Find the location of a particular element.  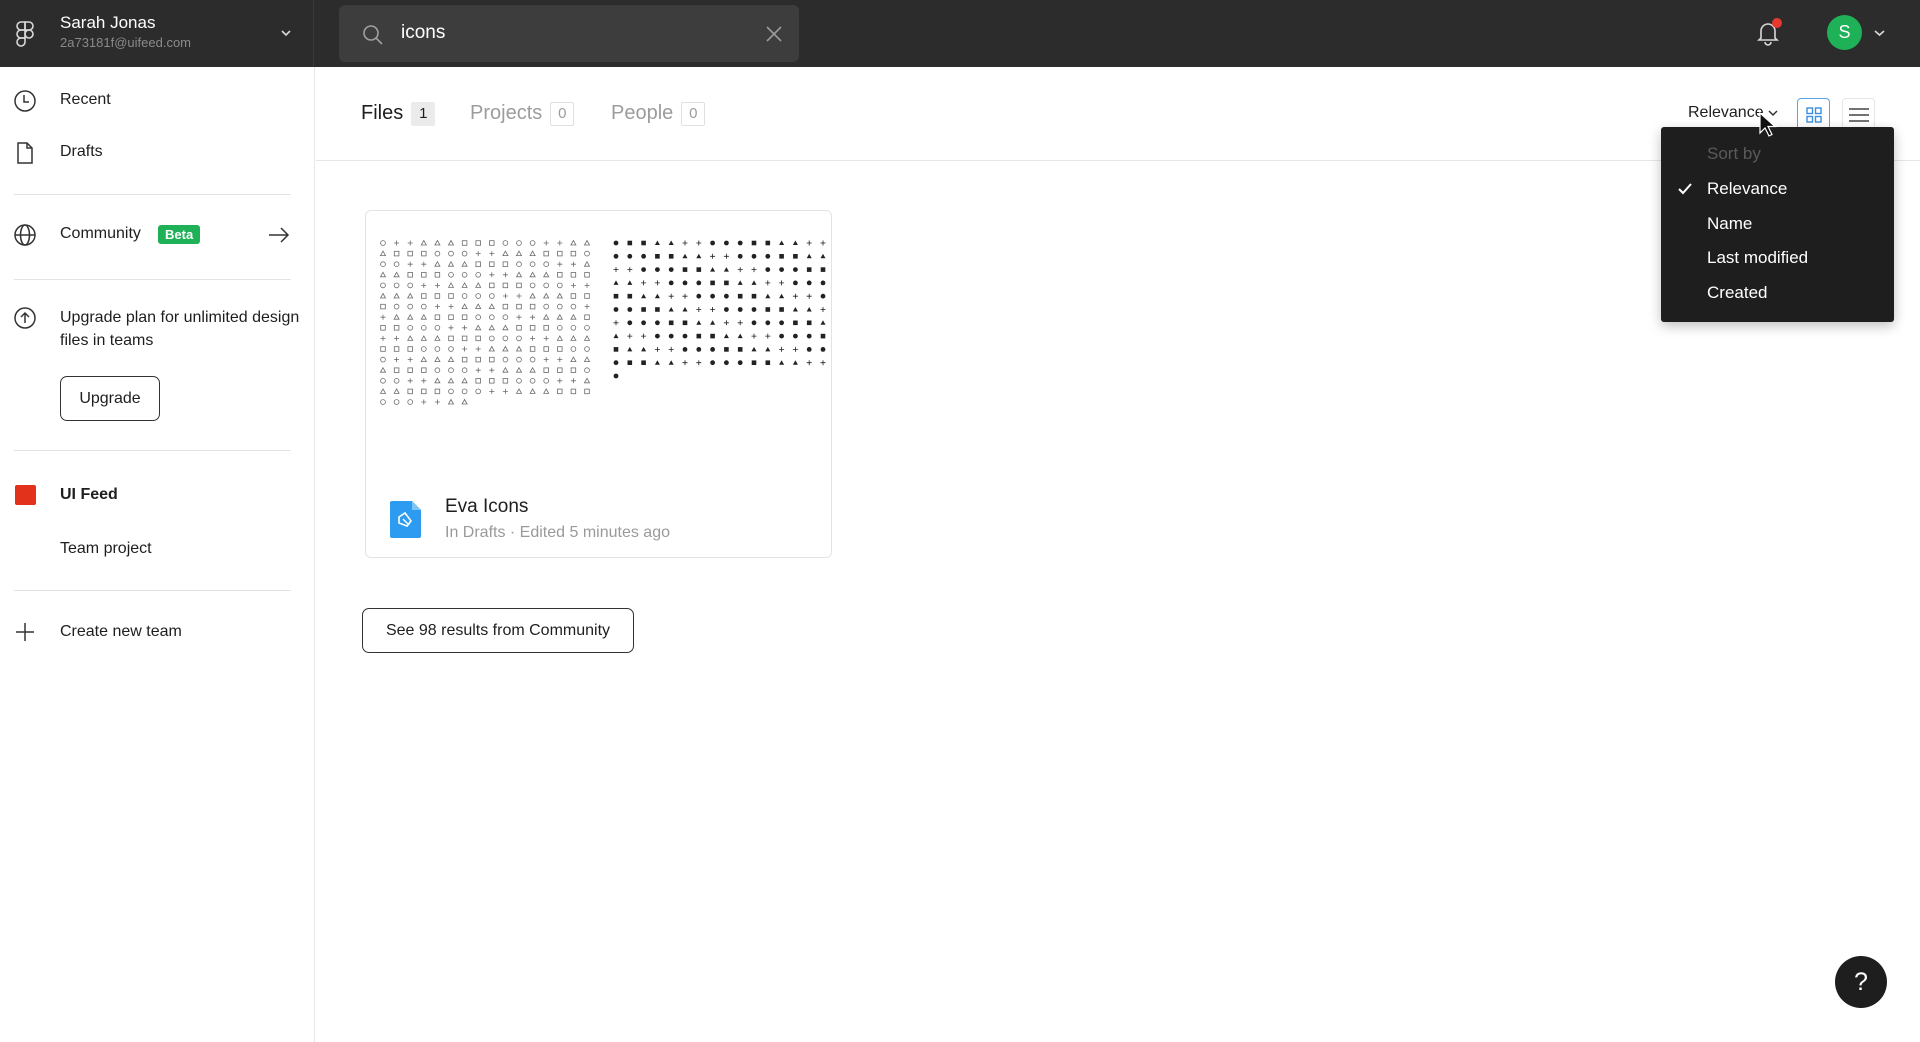

tab-label: People is located at coordinates (642, 113).